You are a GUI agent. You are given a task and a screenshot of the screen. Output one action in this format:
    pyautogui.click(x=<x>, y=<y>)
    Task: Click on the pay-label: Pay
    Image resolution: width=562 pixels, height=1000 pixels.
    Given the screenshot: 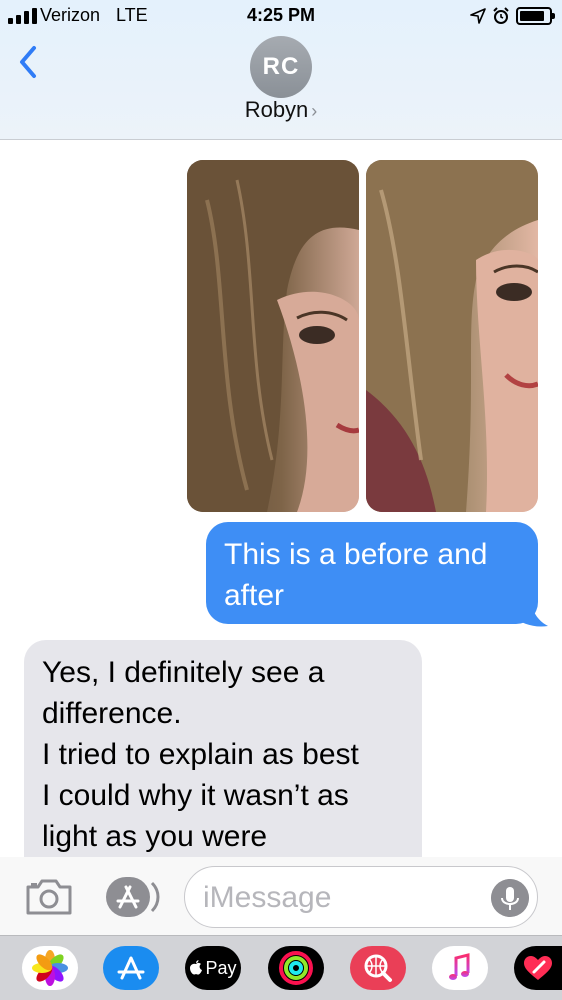 What is the action you would take?
    pyautogui.click(x=221, y=967)
    